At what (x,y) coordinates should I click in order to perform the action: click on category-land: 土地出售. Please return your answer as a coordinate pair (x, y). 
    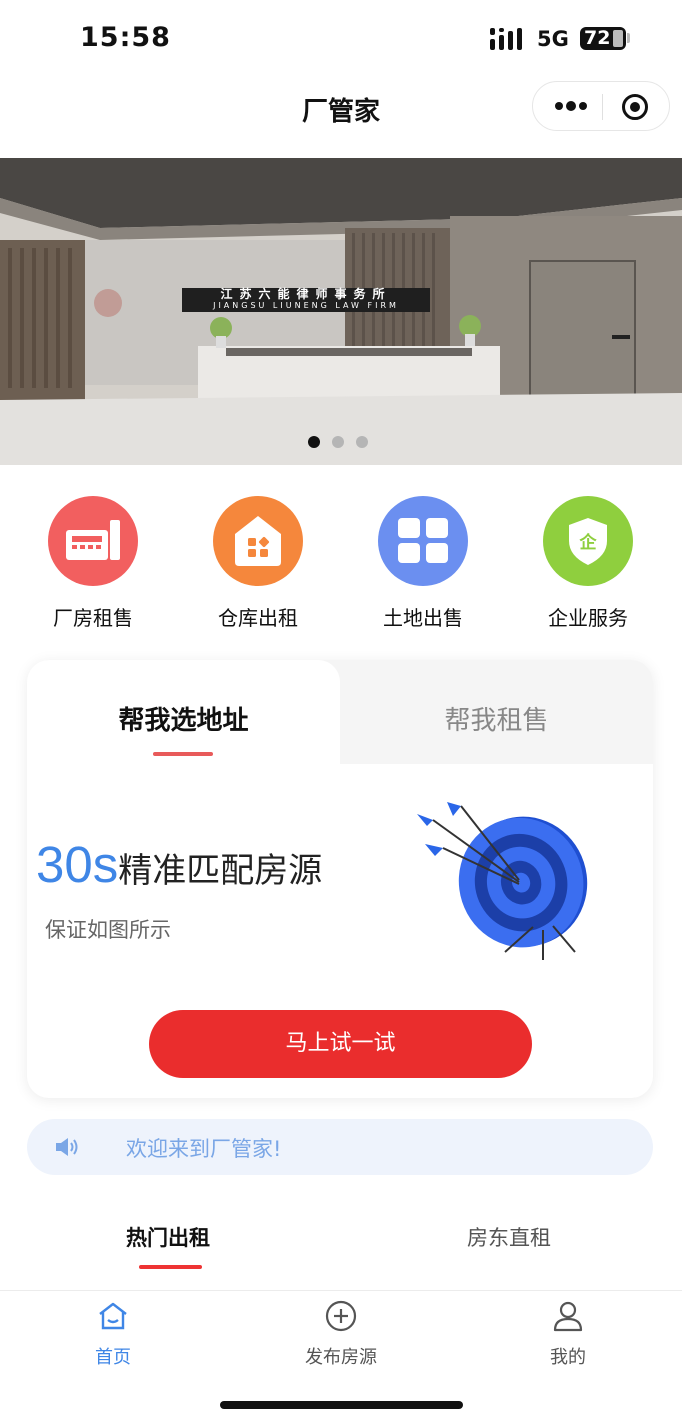
    Looking at the image, I should click on (423, 563).